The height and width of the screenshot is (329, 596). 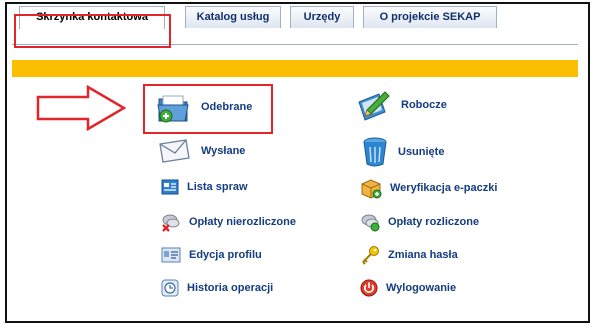 I want to click on menu-item-label: Opłaty rozliczone, so click(x=434, y=222).